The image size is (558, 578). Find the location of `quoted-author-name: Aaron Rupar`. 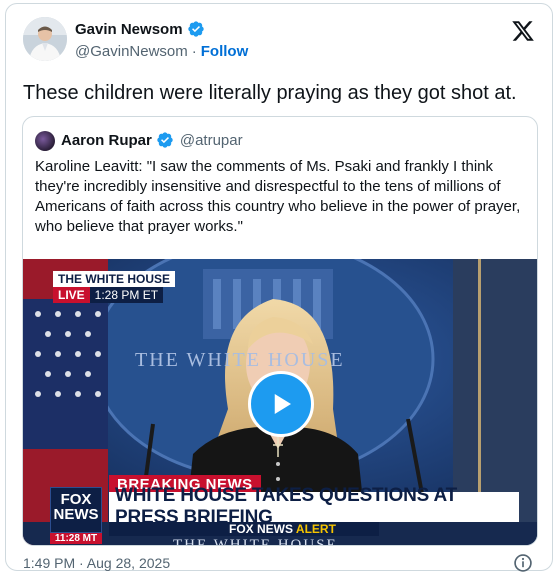

quoted-author-name: Aaron Rupar is located at coordinates (106, 140).